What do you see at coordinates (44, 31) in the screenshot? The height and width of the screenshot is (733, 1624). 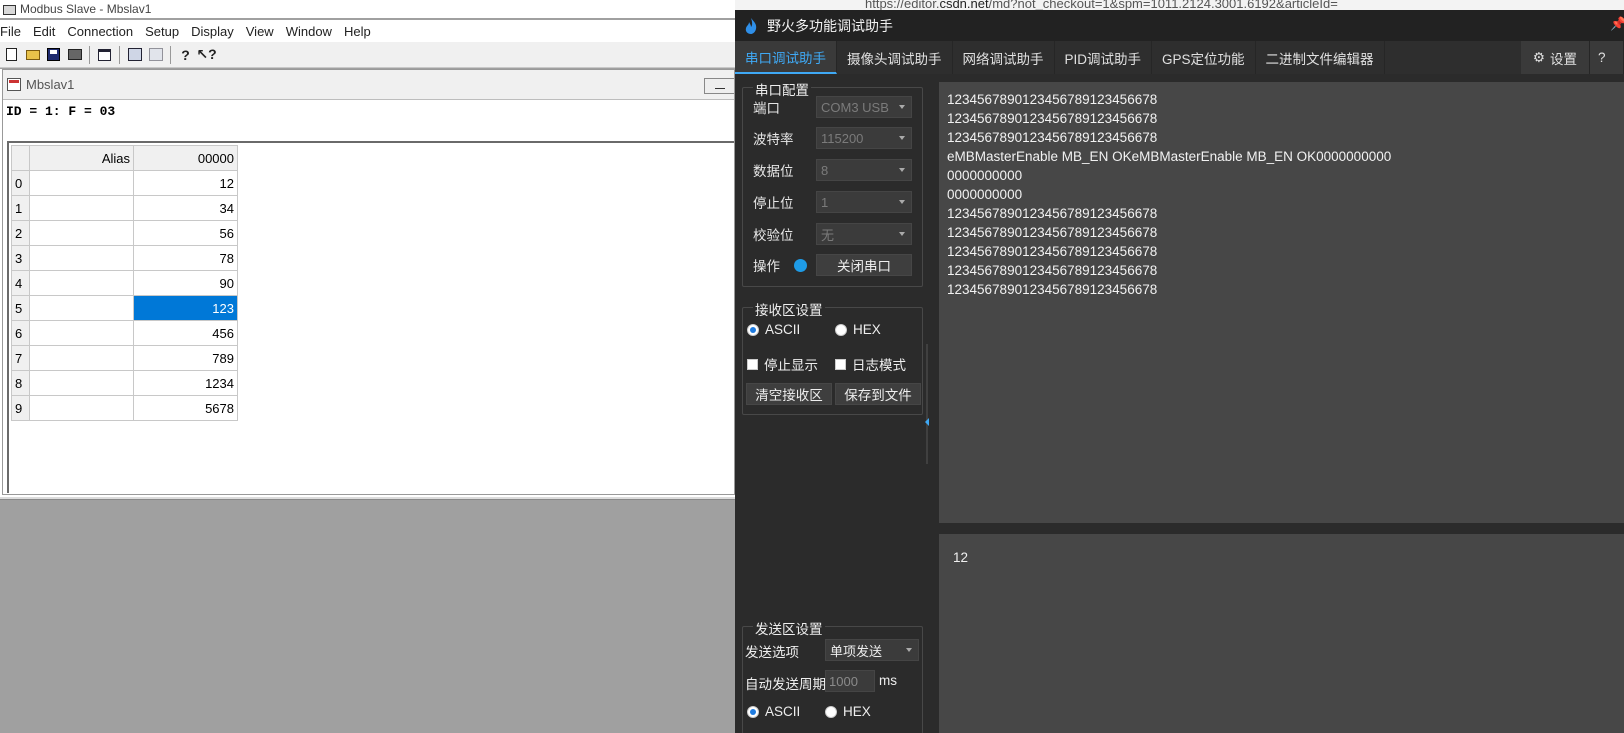 I see `menu-edit: Edit` at bounding box center [44, 31].